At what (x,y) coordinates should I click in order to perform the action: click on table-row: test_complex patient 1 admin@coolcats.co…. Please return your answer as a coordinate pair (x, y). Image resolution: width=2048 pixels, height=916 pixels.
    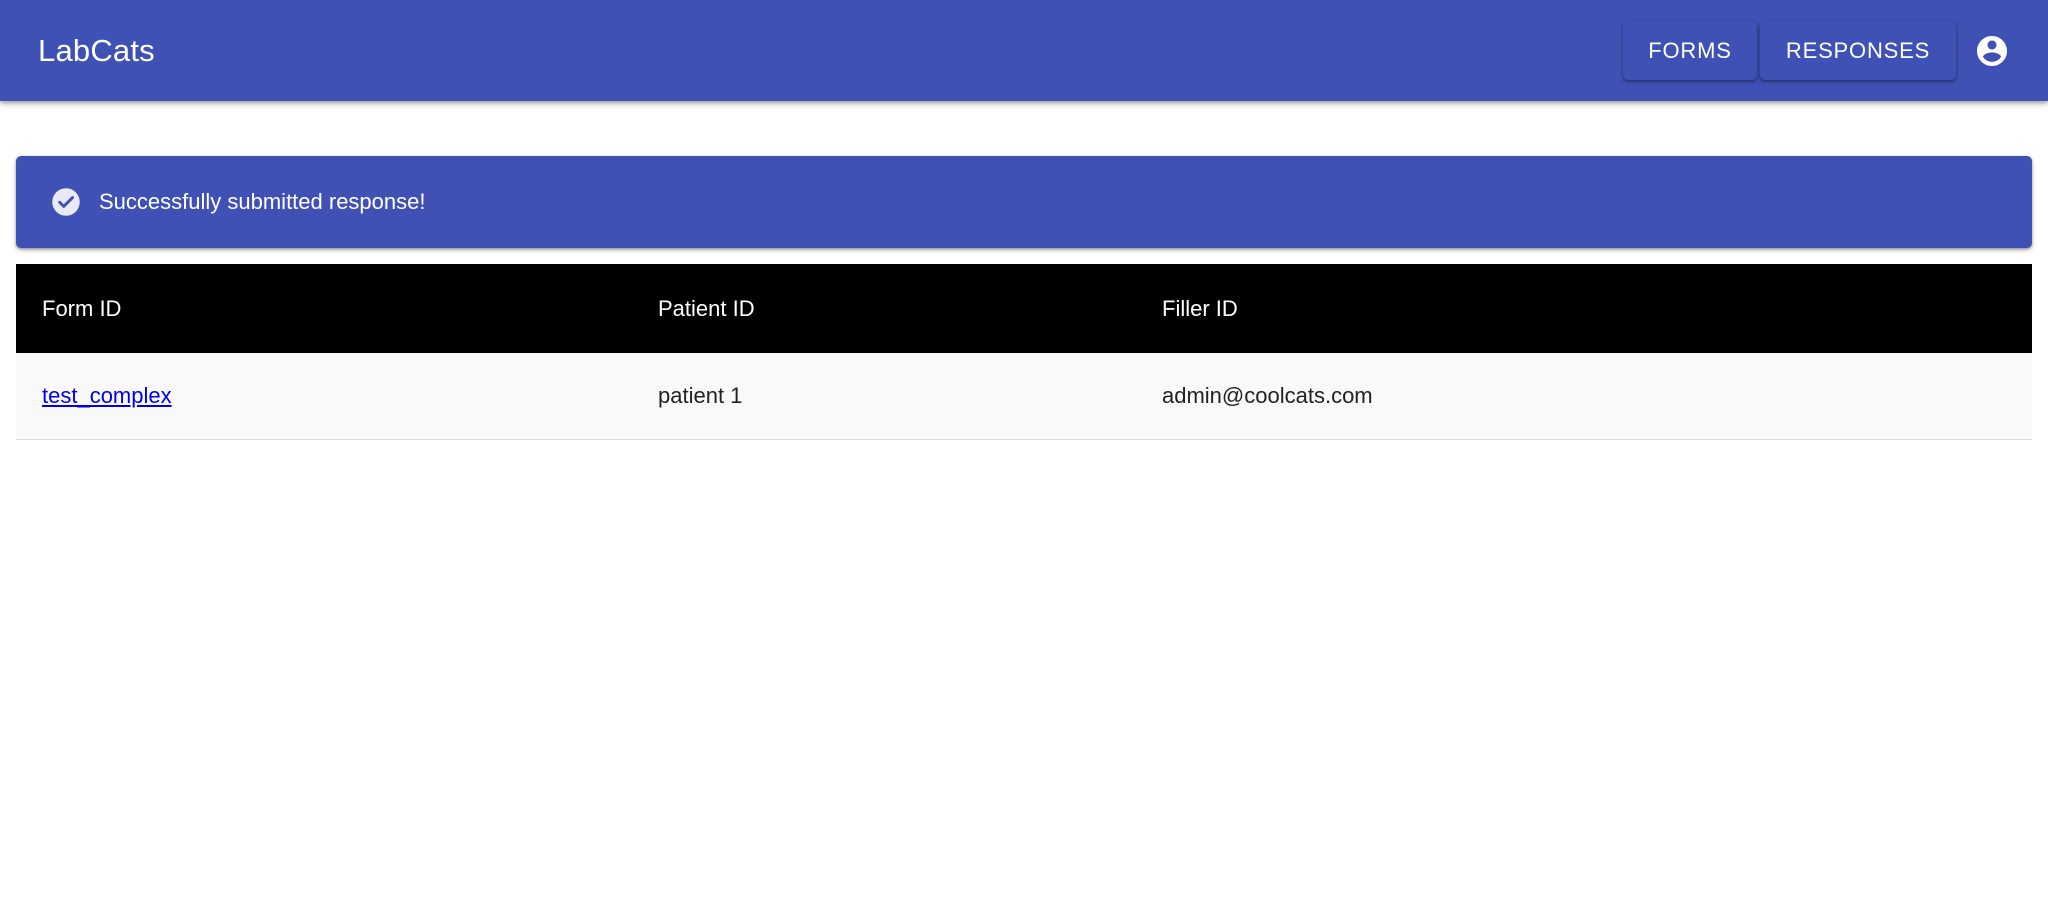
    Looking at the image, I should click on (1024, 396).